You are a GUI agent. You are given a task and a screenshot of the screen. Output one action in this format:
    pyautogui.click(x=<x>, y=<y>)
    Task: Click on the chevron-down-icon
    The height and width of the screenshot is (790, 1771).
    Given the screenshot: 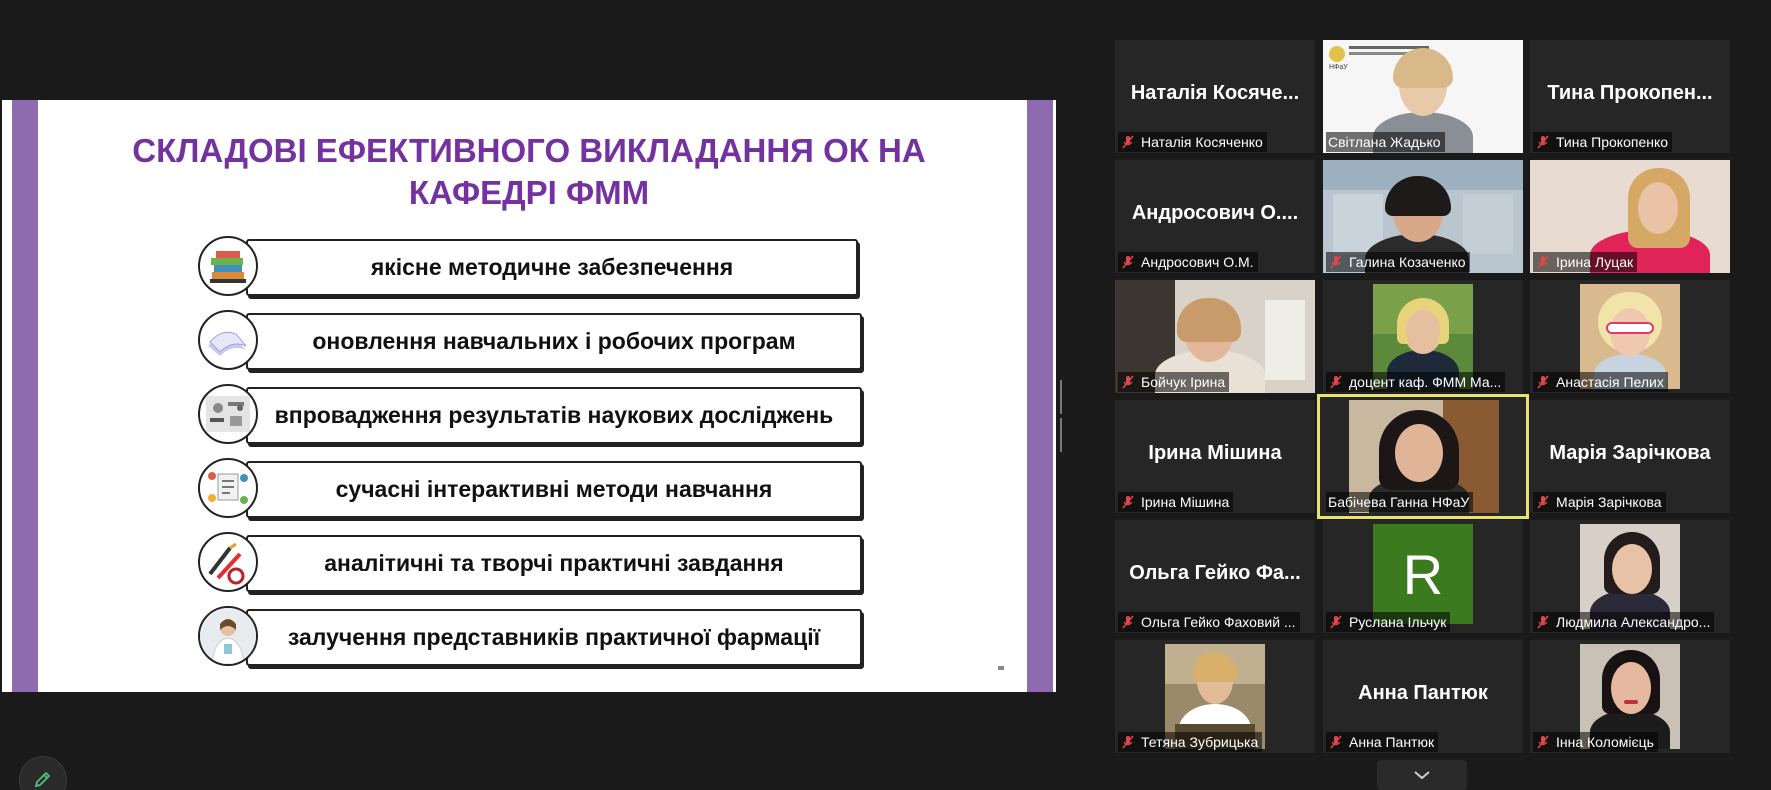 What is the action you would take?
    pyautogui.click(x=1422, y=775)
    